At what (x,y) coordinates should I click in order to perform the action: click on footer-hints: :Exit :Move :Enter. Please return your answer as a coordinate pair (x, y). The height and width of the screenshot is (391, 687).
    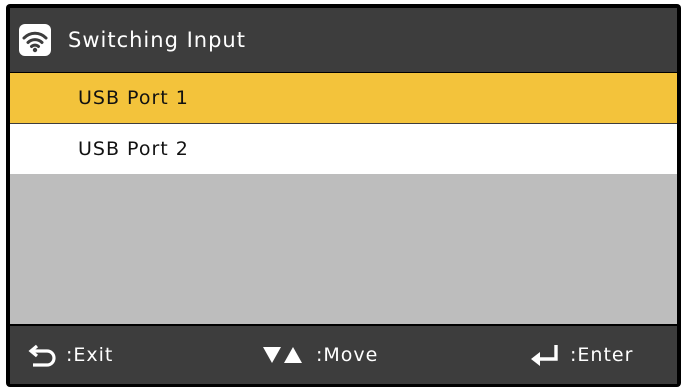
    Looking at the image, I should click on (343, 355).